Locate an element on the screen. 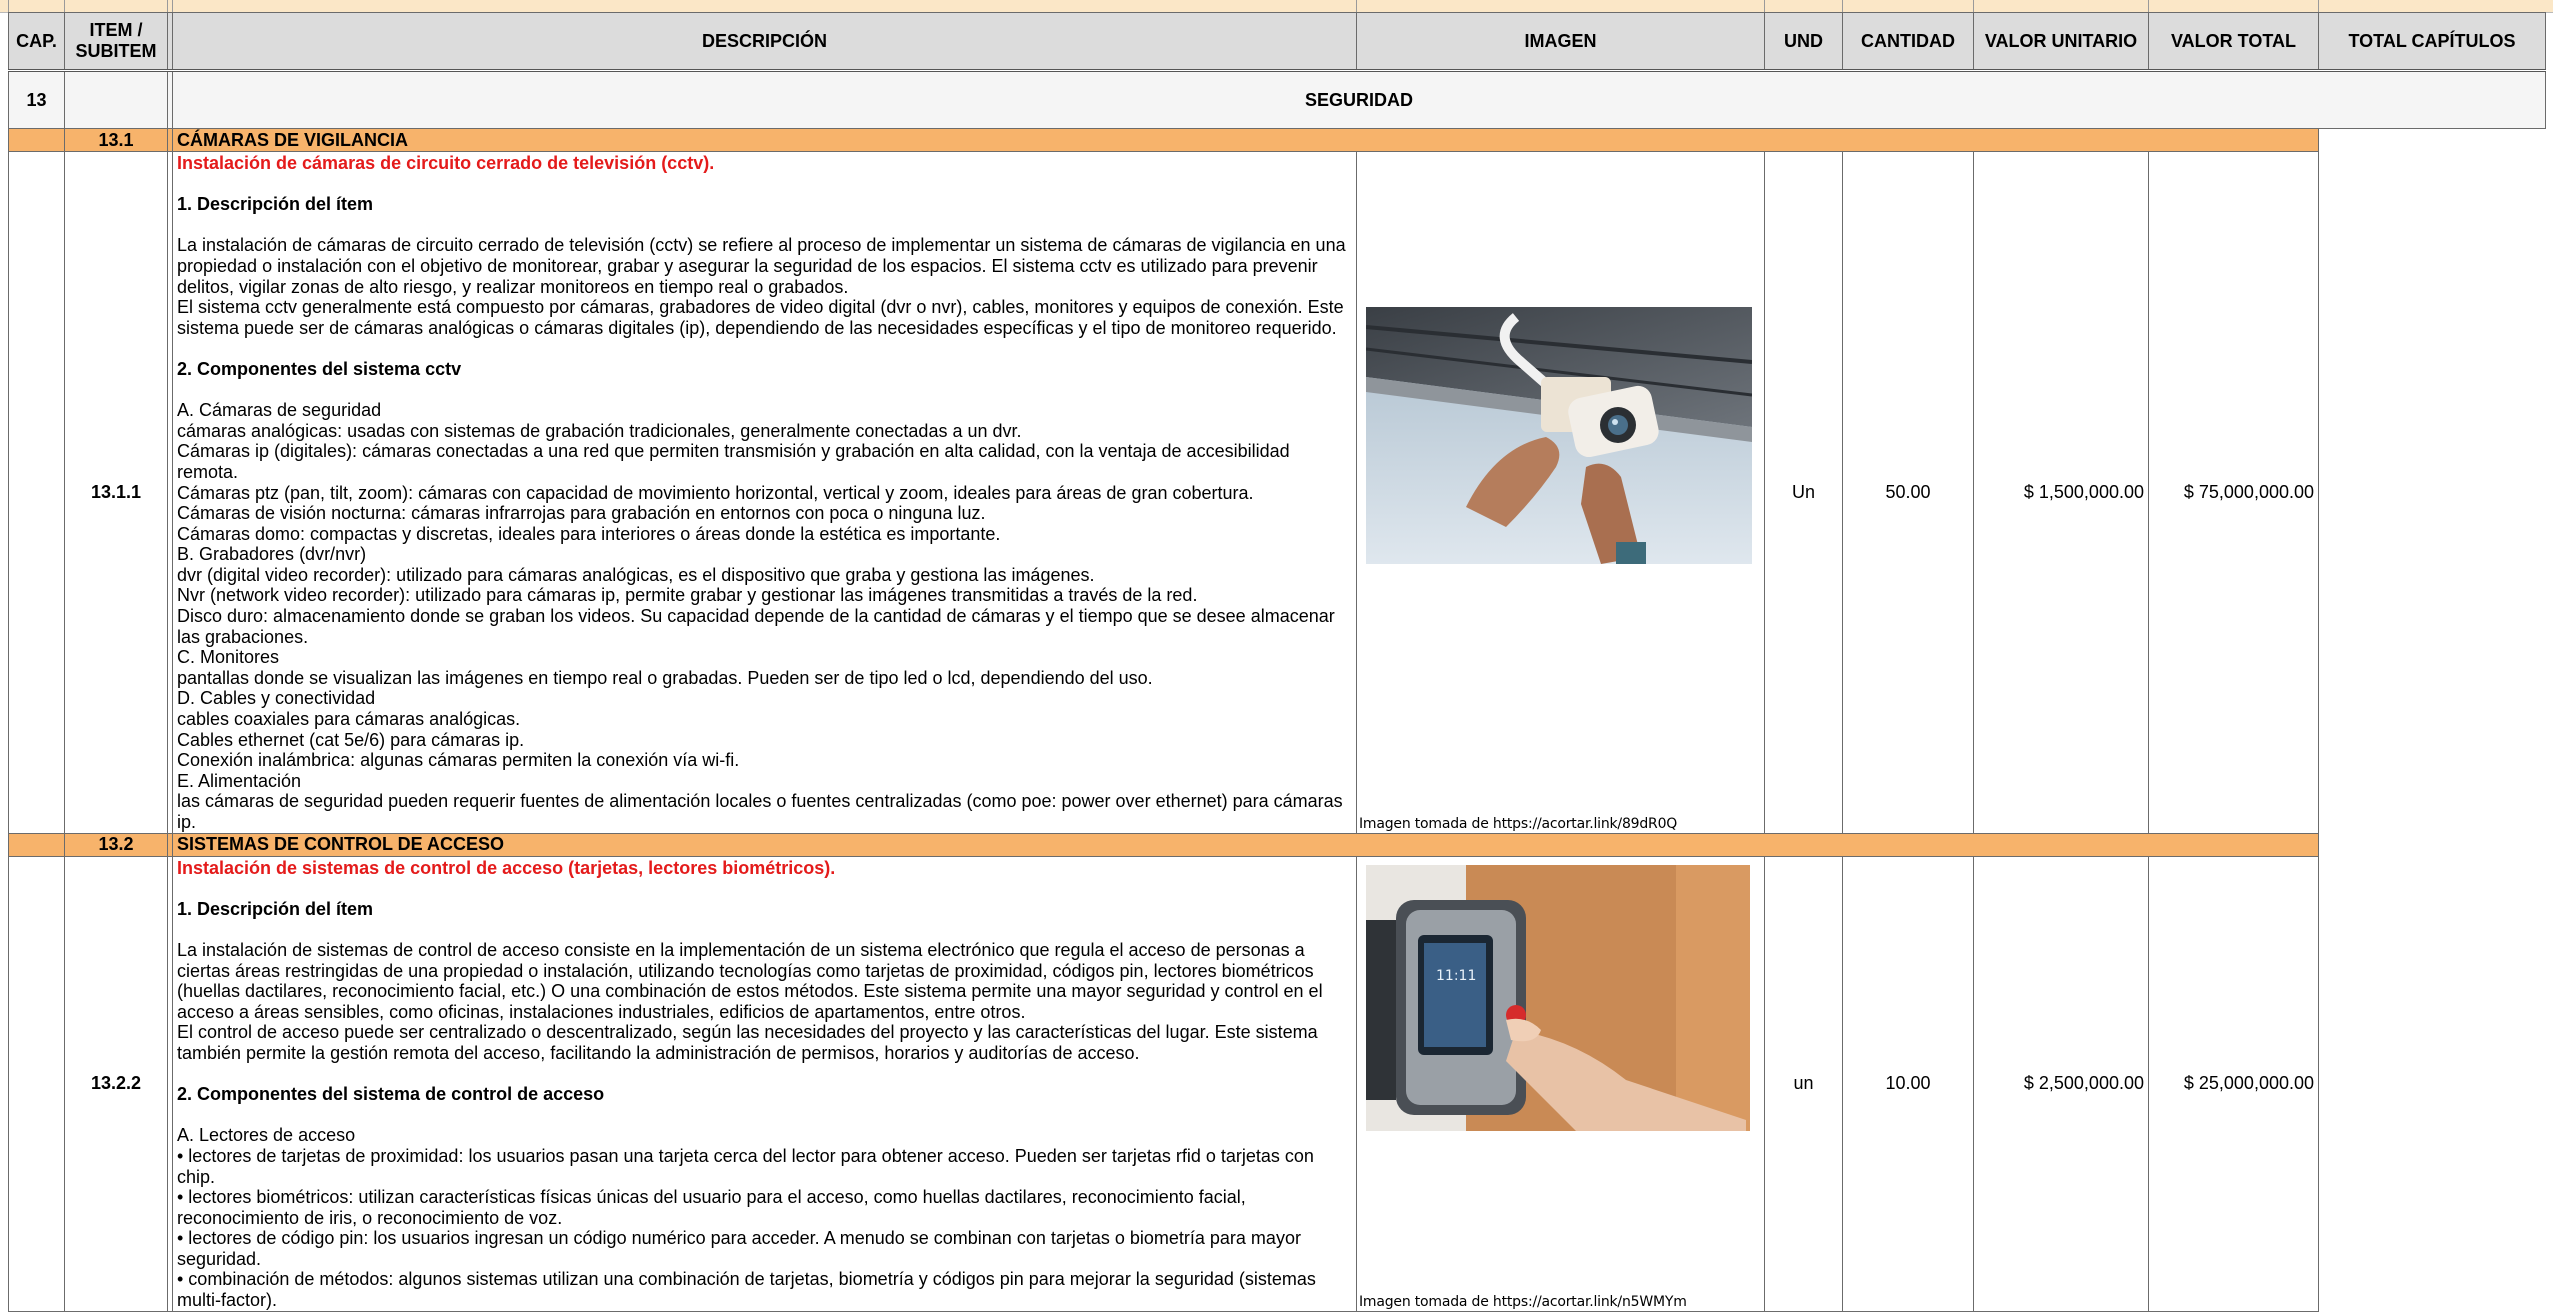  biometric-reader-photo: 11:11 is located at coordinates (1558, 997).